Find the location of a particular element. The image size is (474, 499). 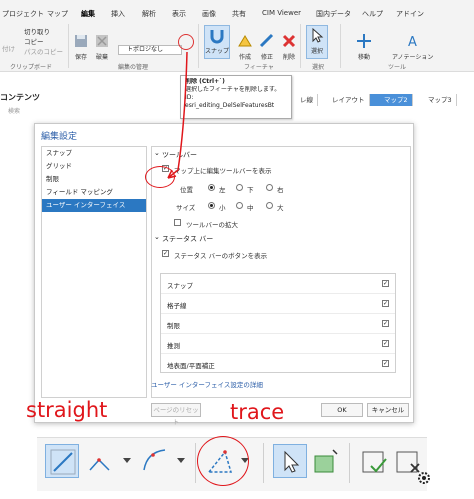

pointer-icon is located at coordinates (292, 461).